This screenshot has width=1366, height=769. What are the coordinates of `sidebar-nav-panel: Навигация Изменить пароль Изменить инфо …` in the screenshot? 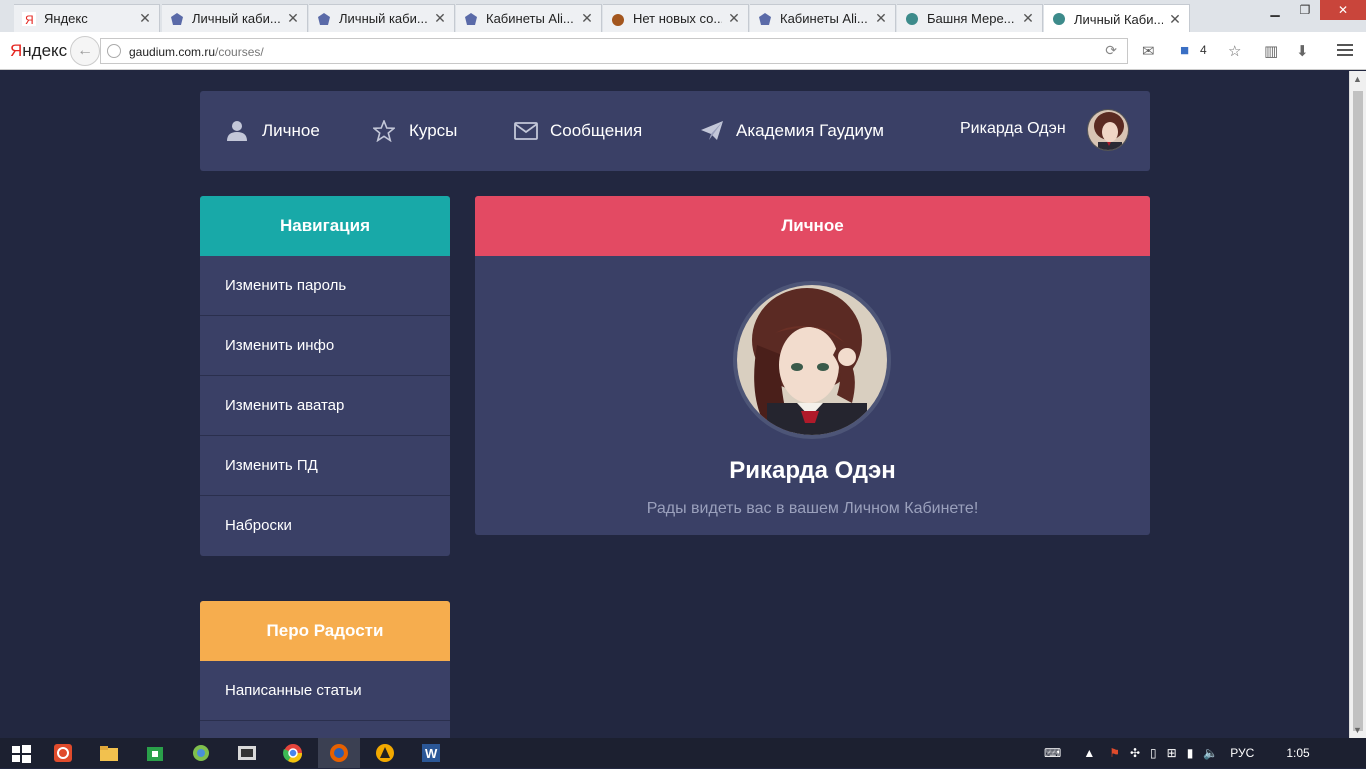 It's located at (325, 376).